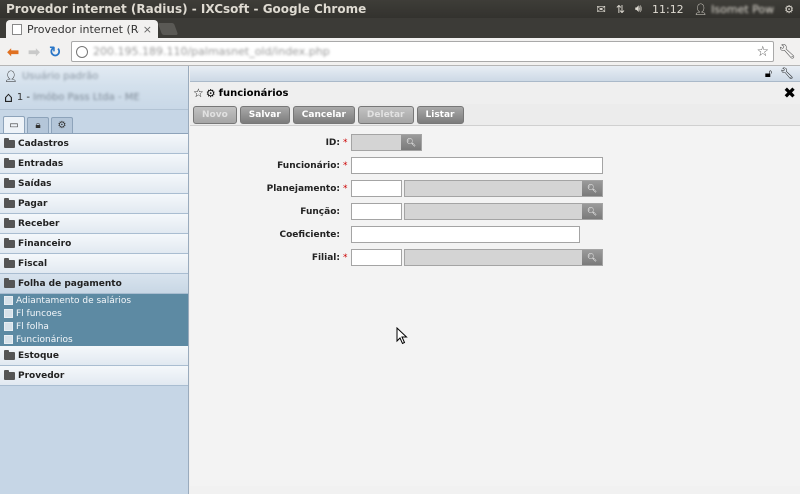 The image size is (800, 494). I want to click on cancelar-button: Cancelar, so click(323, 114).